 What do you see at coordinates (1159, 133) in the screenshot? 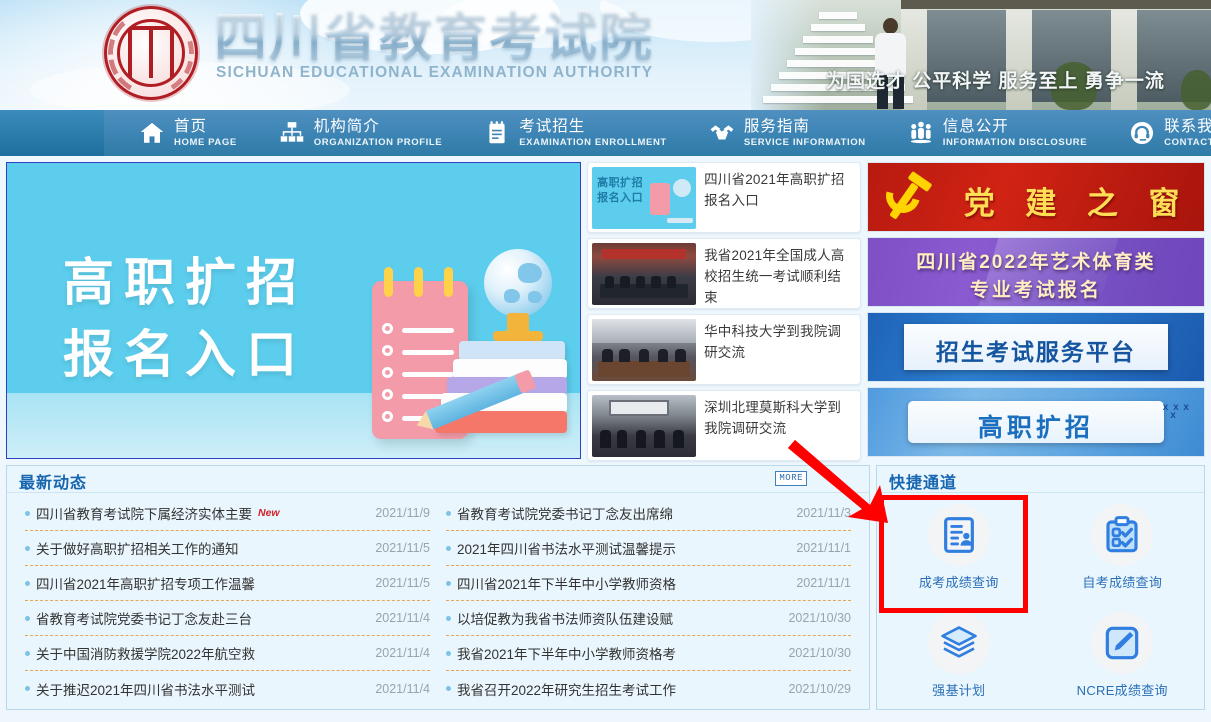
I see `nav-item-contact-us: 联系我们 CONTACT US` at bounding box center [1159, 133].